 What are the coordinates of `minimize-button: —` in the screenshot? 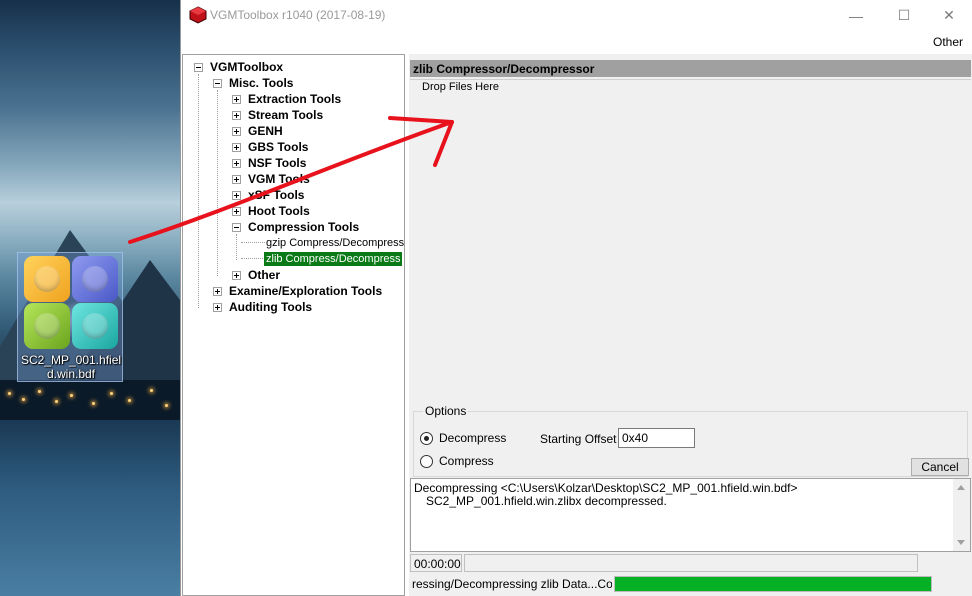 It's located at (856, 15).